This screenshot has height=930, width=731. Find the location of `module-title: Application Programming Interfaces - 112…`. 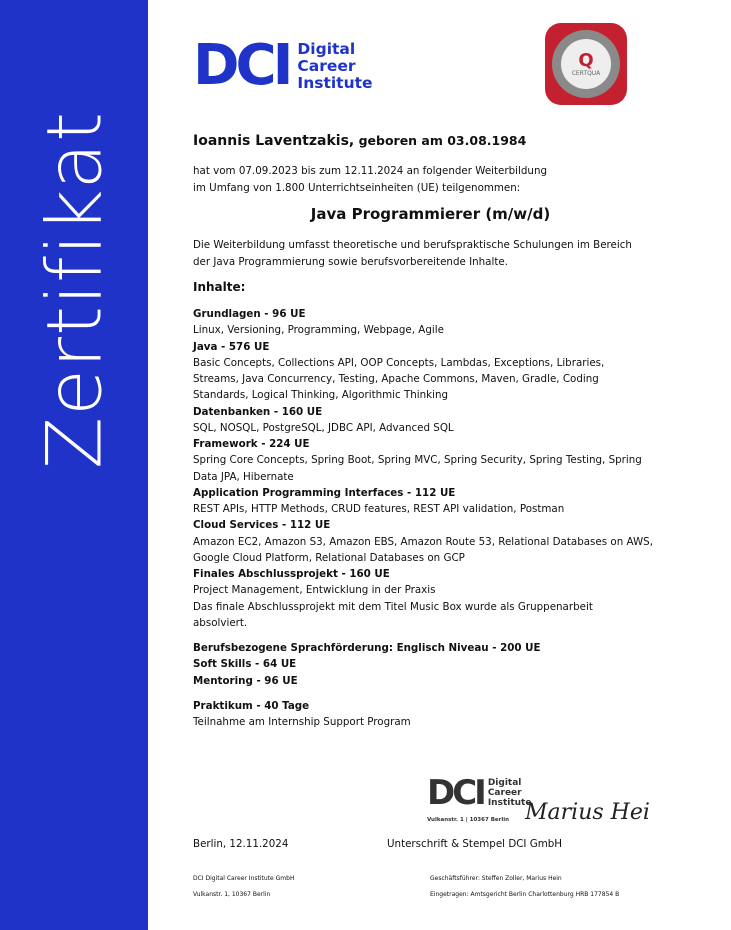

module-title: Application Programming Interfaces - 112… is located at coordinates (324, 492).